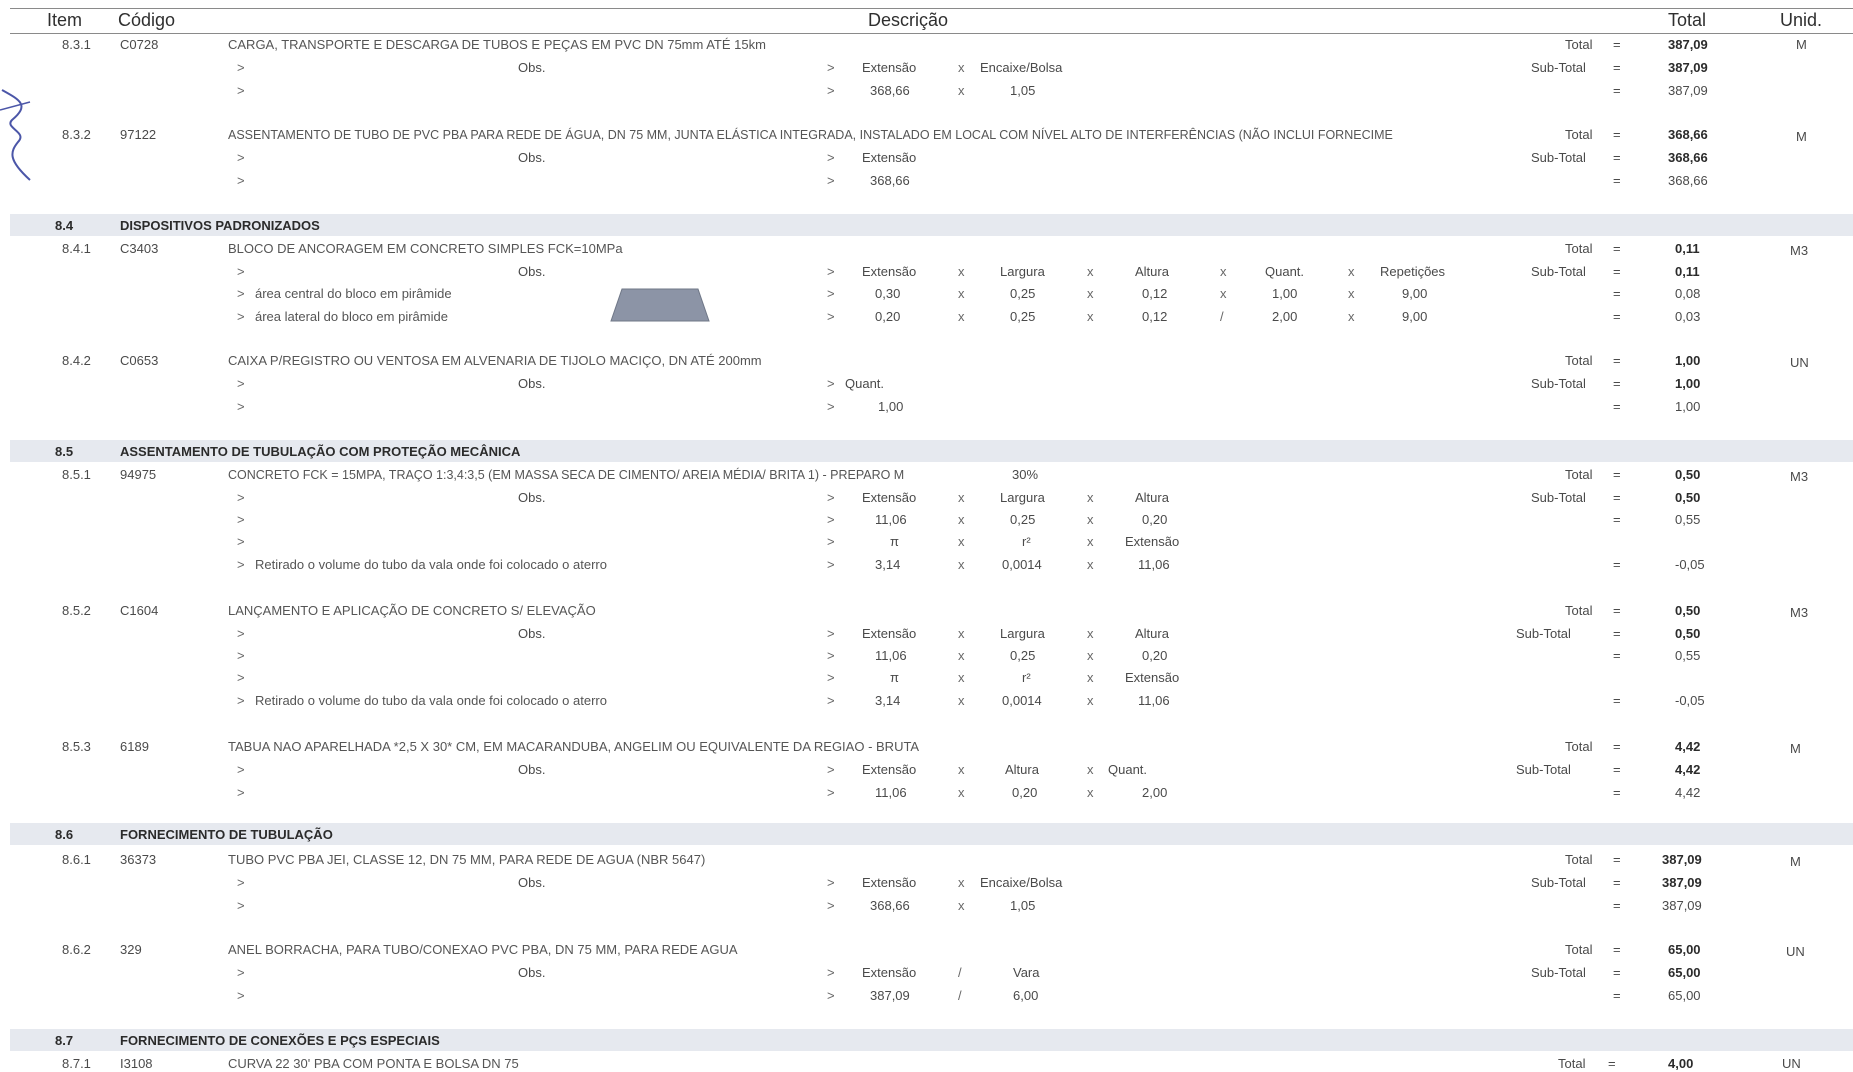  Describe the element at coordinates (1688, 134) in the screenshot. I see `item-total: 368,66` at that location.